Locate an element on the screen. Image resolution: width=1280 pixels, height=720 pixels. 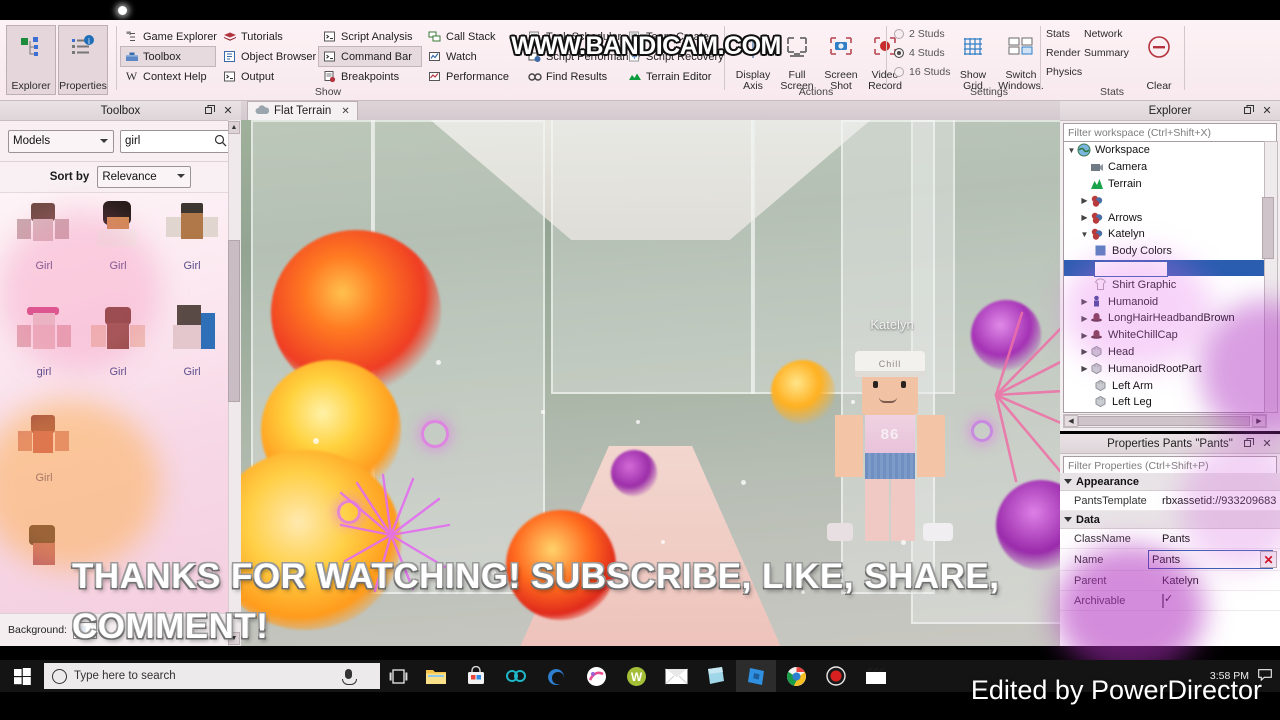
taskbar-app-sticky-notes is located at coordinates (716, 676).